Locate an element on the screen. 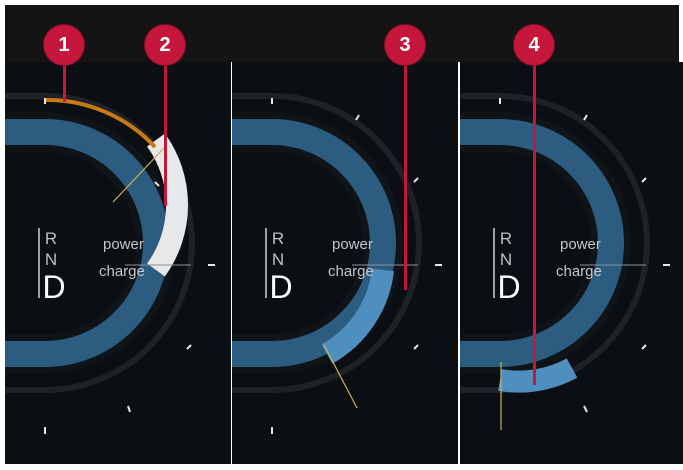  callout-1-badge: 1 is located at coordinates (64, 45).